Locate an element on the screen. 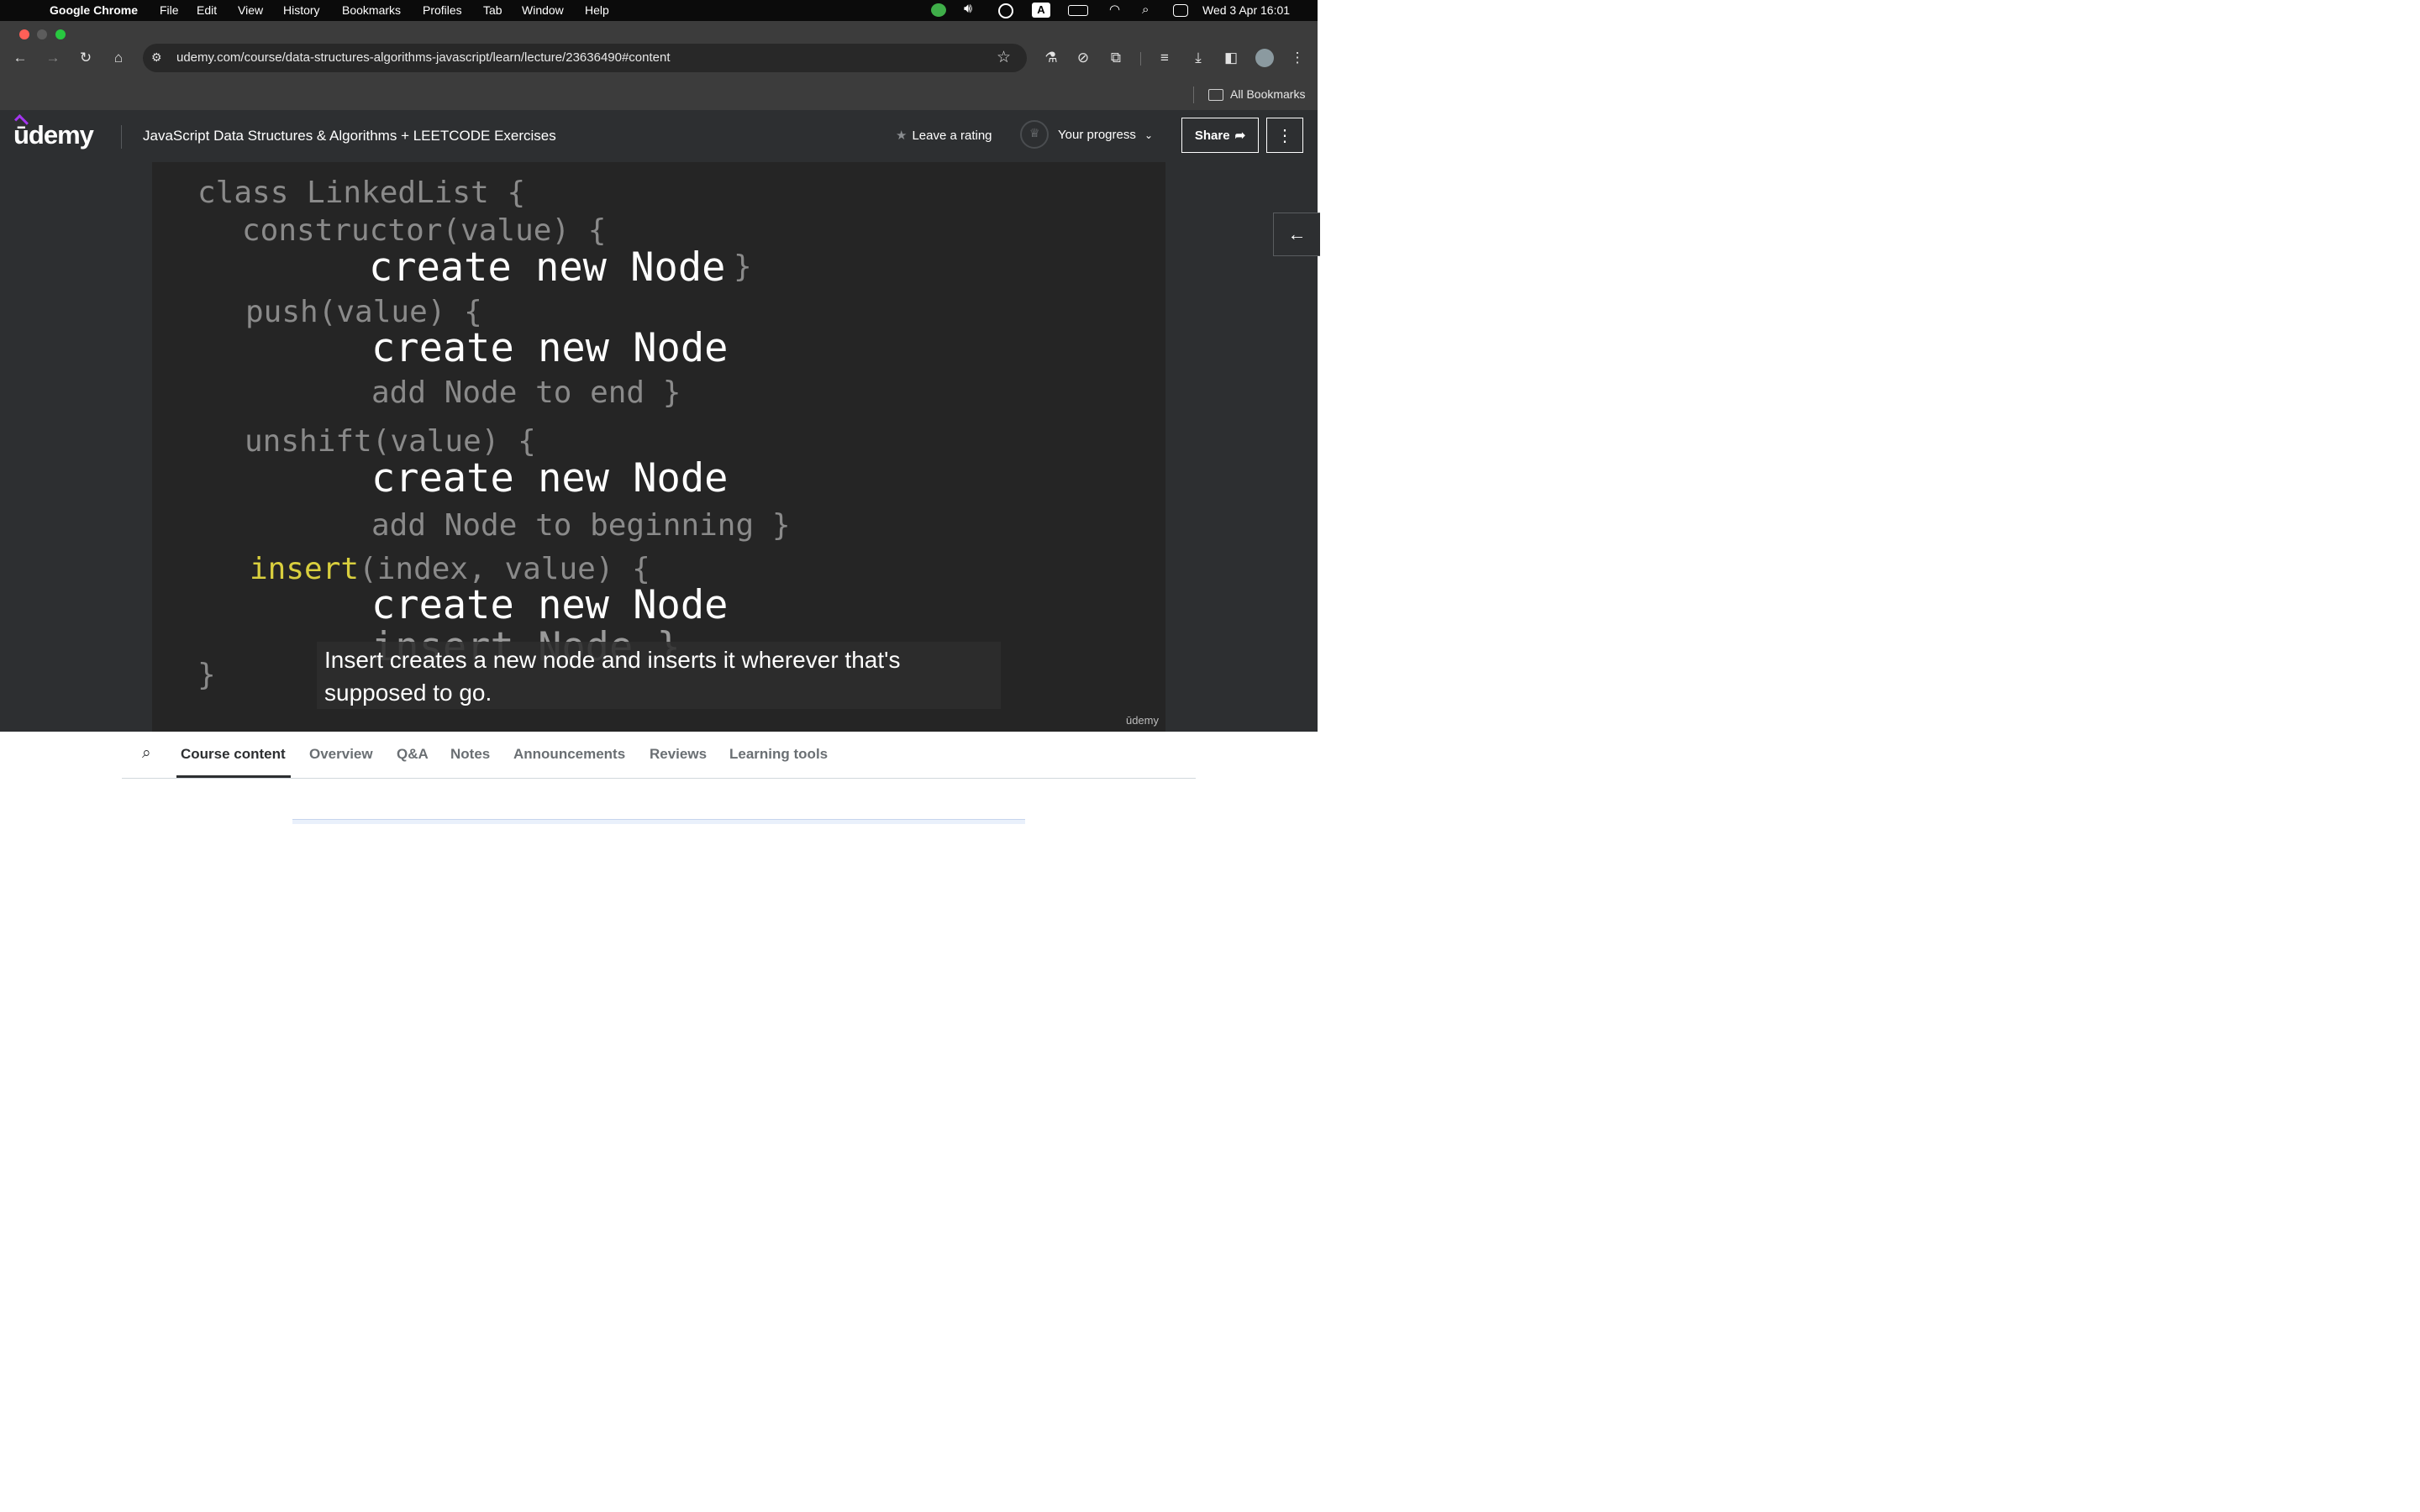 This screenshot has width=2420, height=1512. your-progress-dropdown: Your progress ⌄ is located at coordinates (1105, 135).